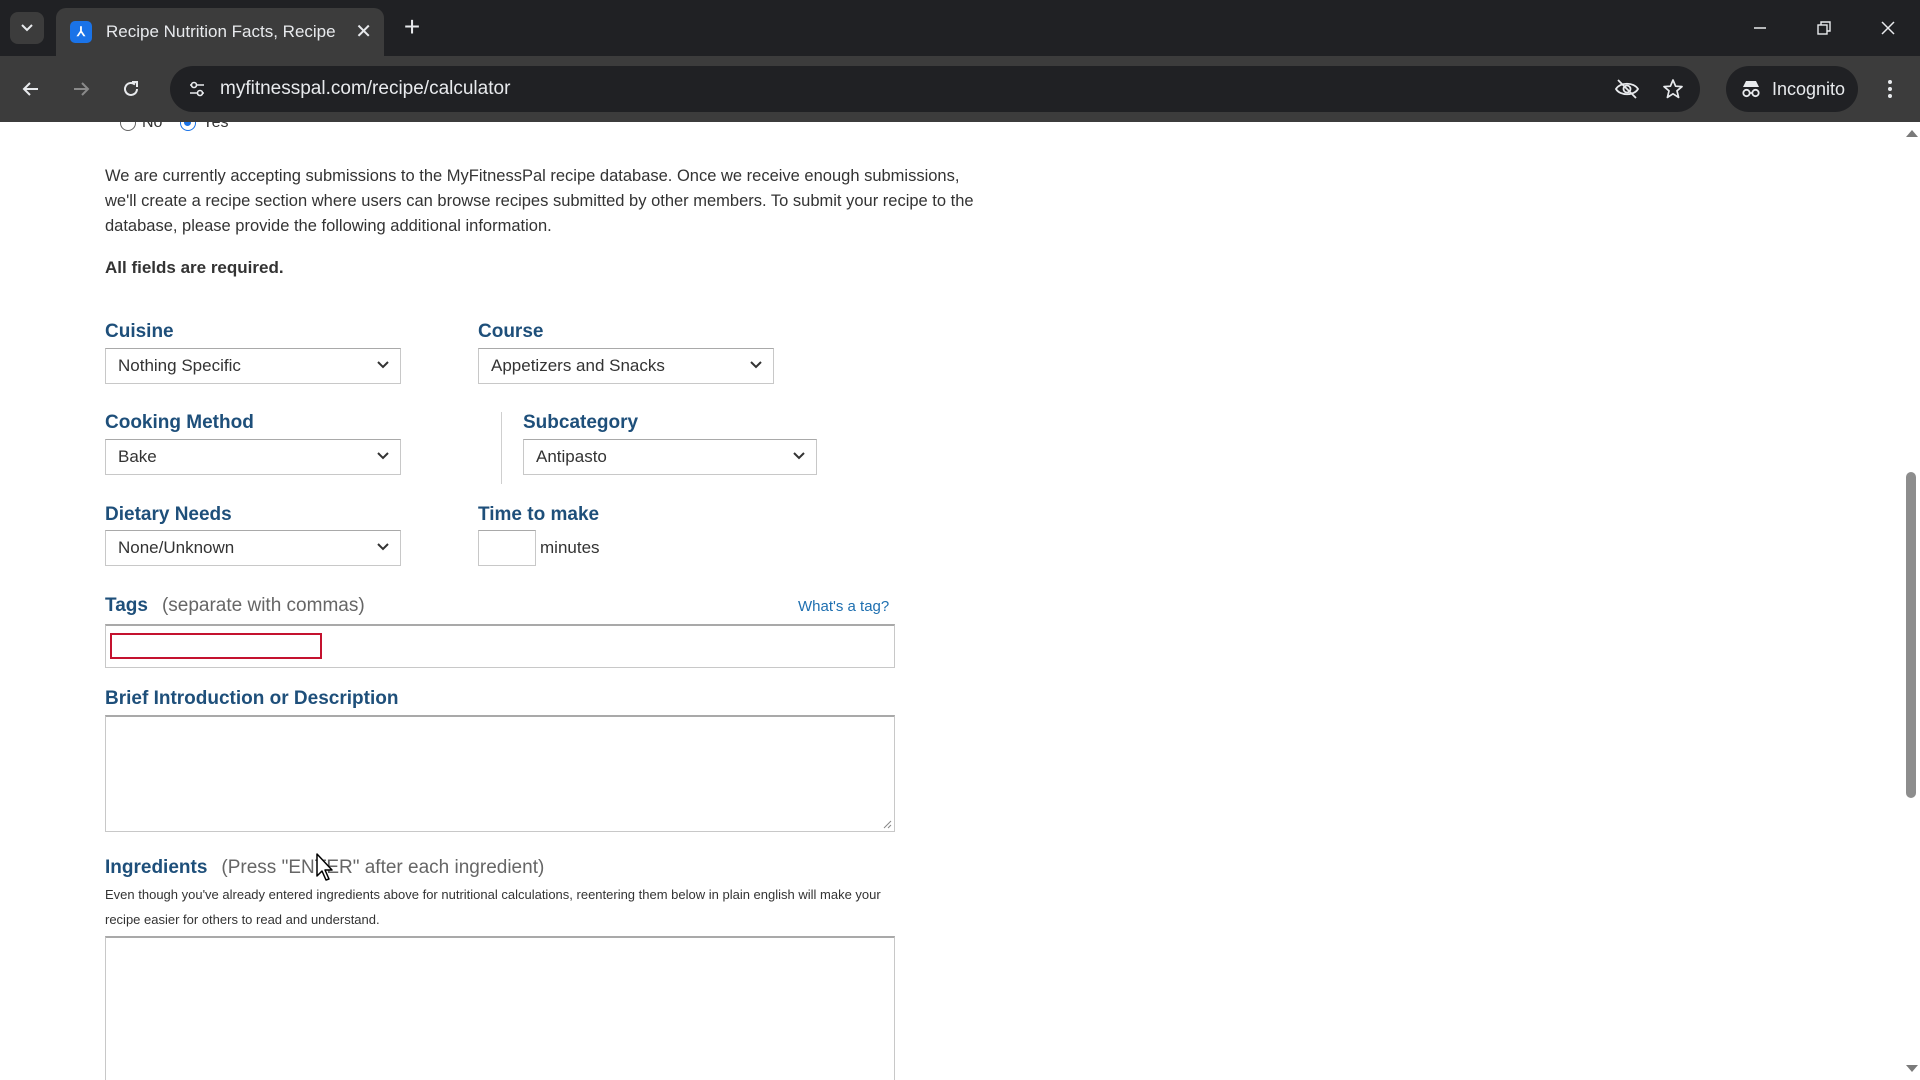 This screenshot has height=1080, width=1920. What do you see at coordinates (1912, 1068) in the screenshot?
I see `scroll-down-arrow-icon` at bounding box center [1912, 1068].